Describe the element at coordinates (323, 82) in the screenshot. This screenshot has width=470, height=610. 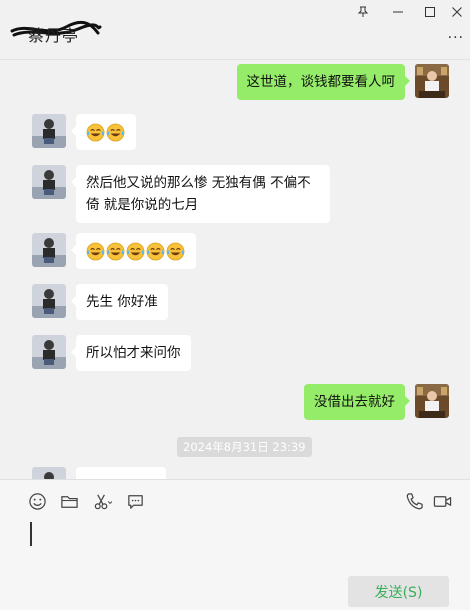
I see `message-bubble: 这世道，谈钱都要看人呵` at that location.